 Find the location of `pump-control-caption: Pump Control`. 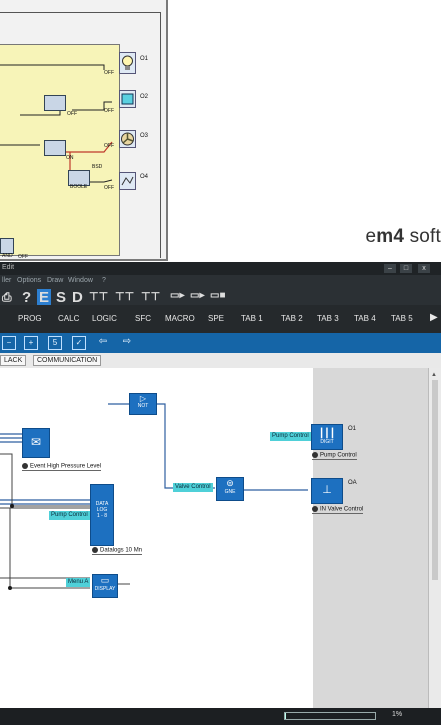

pump-control-caption: Pump Control is located at coordinates (334, 456).